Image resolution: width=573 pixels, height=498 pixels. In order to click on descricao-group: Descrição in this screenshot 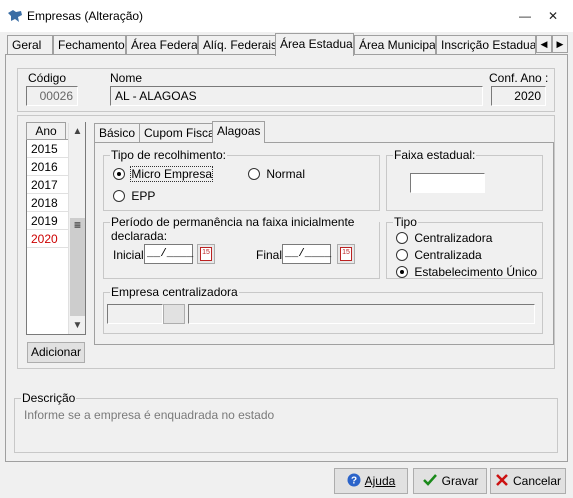, I will do `click(286, 422)`.